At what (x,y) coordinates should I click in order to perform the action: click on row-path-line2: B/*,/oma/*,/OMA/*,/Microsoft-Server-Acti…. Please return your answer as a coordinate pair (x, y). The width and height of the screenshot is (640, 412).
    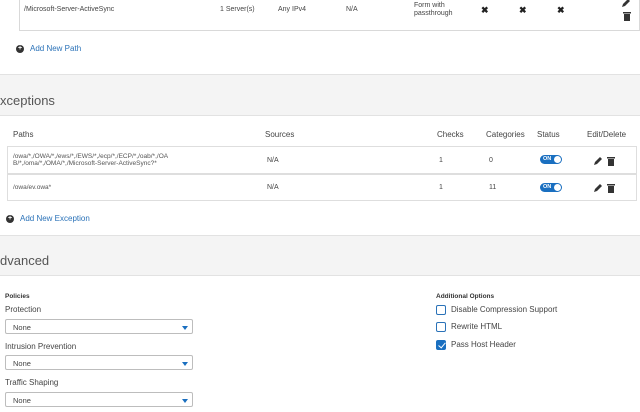
    Looking at the image, I should click on (85, 163).